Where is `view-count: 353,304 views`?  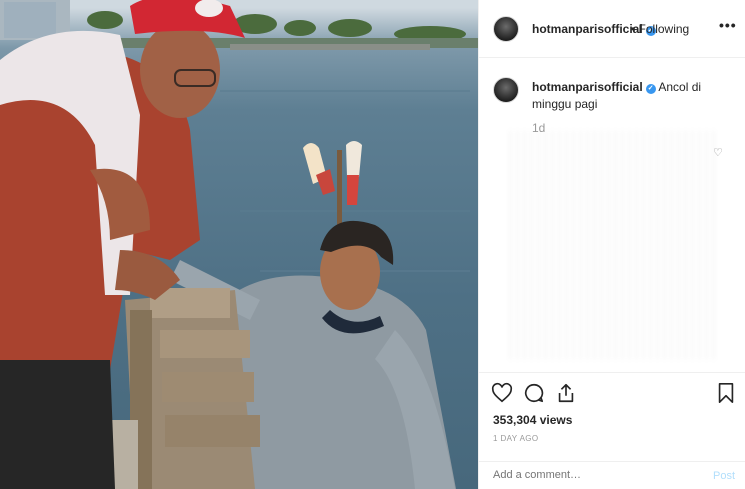 view-count: 353,304 views is located at coordinates (532, 420).